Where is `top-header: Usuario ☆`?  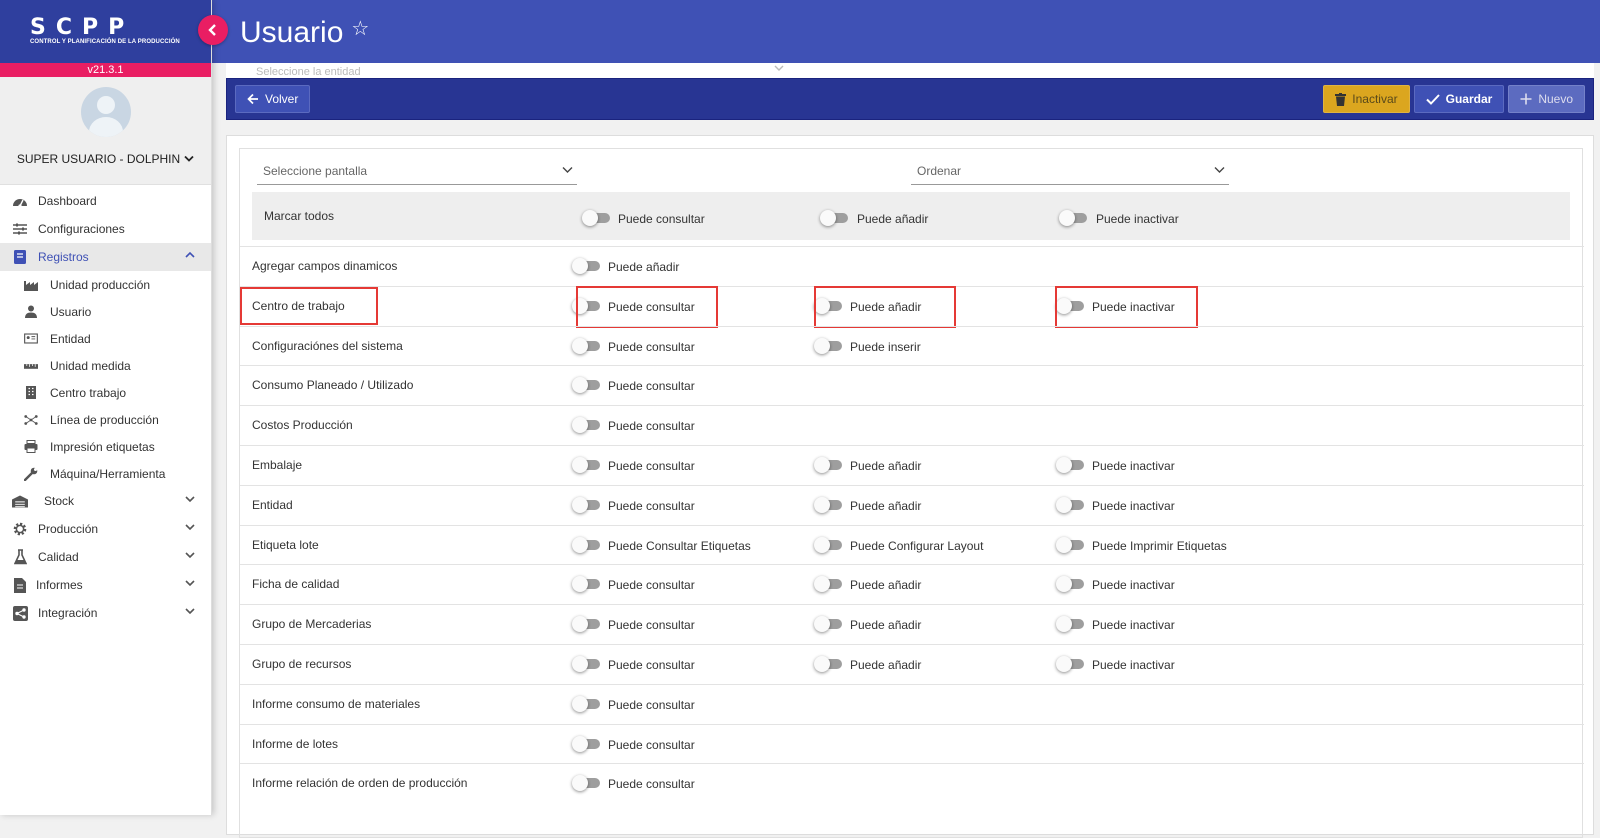
top-header: Usuario ☆ is located at coordinates (800, 31).